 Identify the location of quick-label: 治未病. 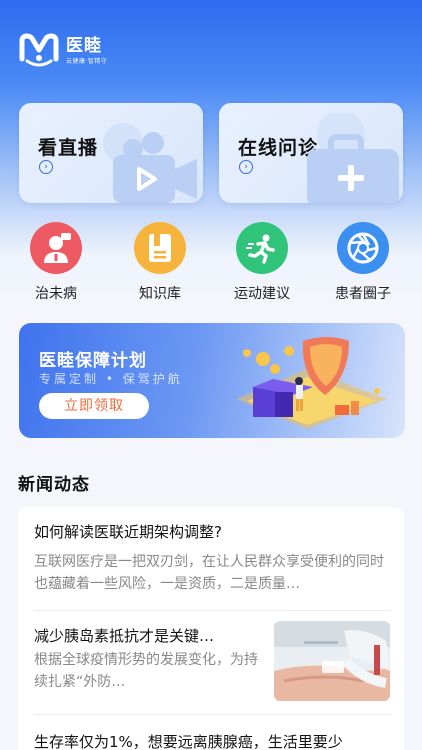
(56, 294).